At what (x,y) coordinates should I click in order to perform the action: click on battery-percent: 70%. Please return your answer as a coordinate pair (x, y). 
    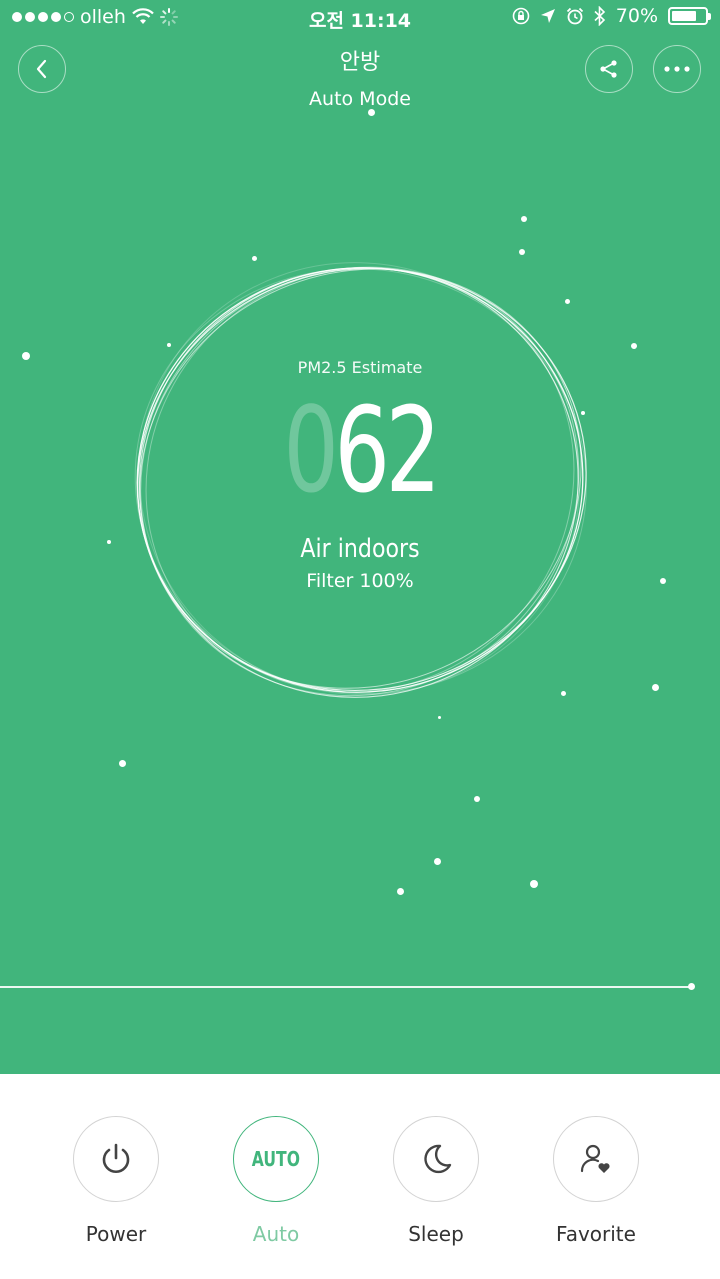
    Looking at the image, I should click on (636, 16).